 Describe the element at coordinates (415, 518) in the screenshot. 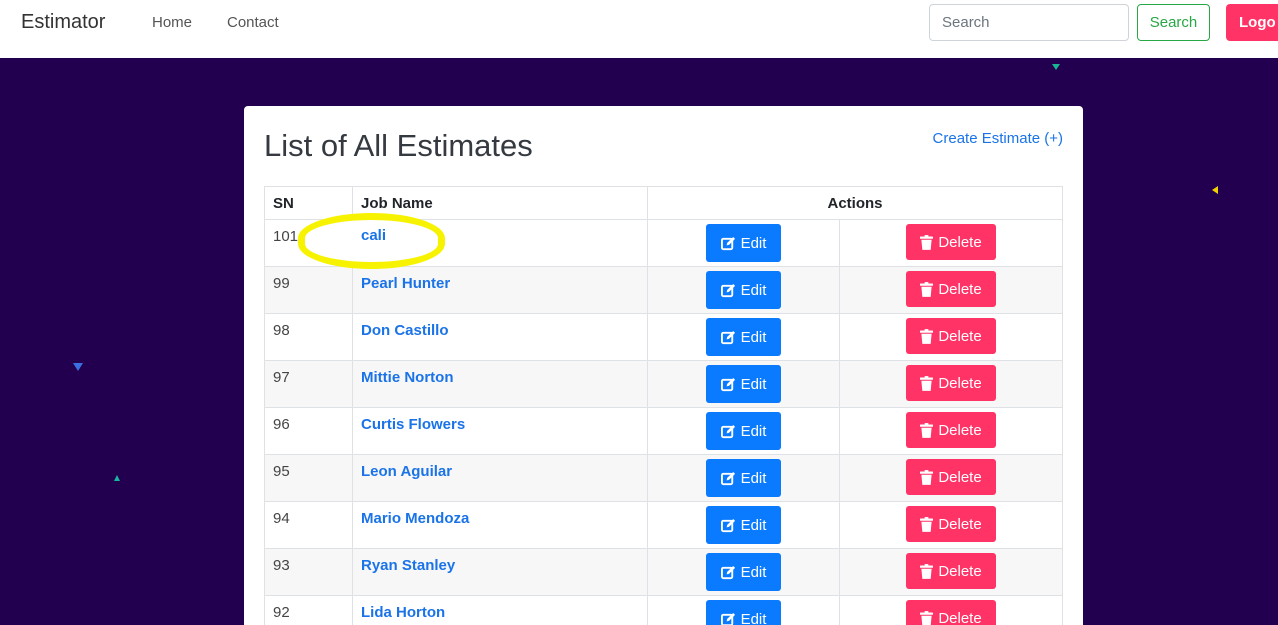

I see `job-name-link: Mario Mendoza` at that location.